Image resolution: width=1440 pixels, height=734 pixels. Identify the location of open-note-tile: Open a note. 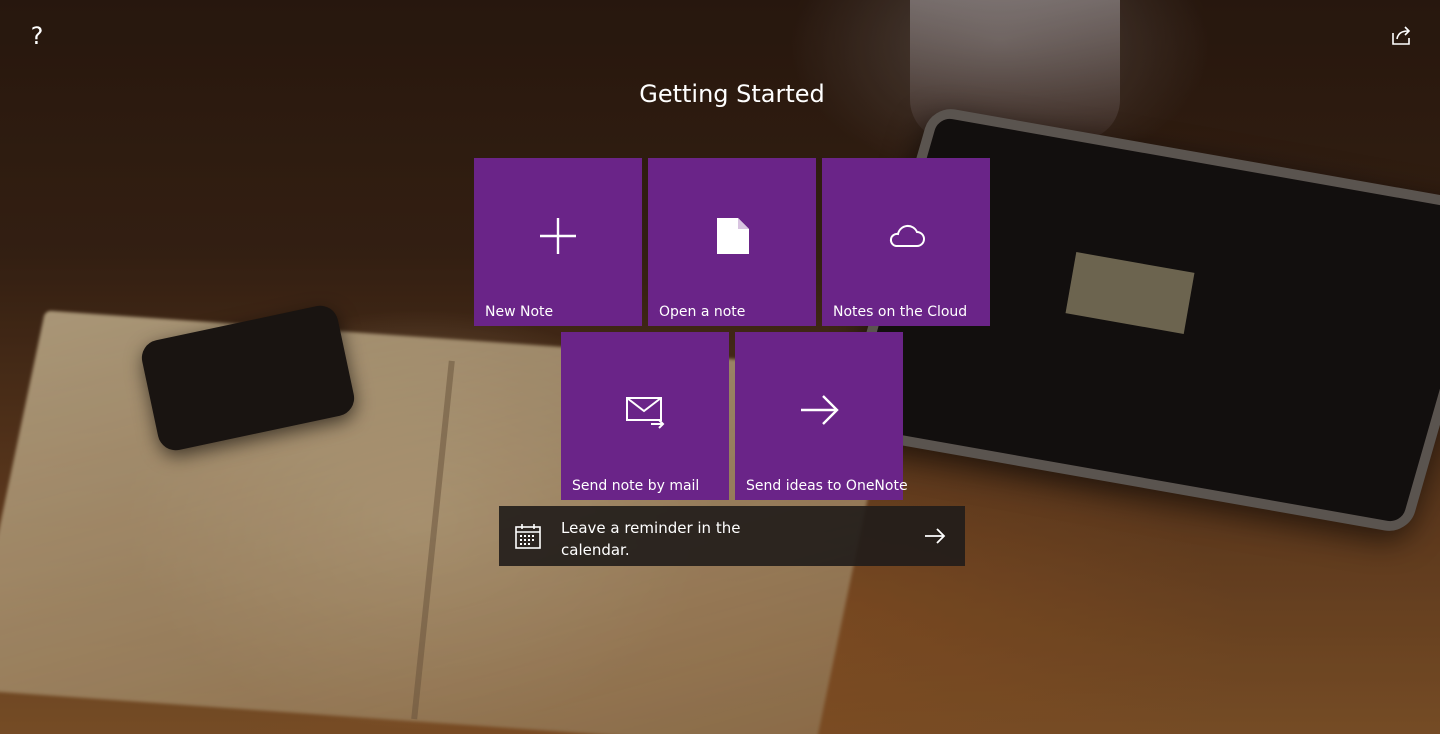
(732, 242).